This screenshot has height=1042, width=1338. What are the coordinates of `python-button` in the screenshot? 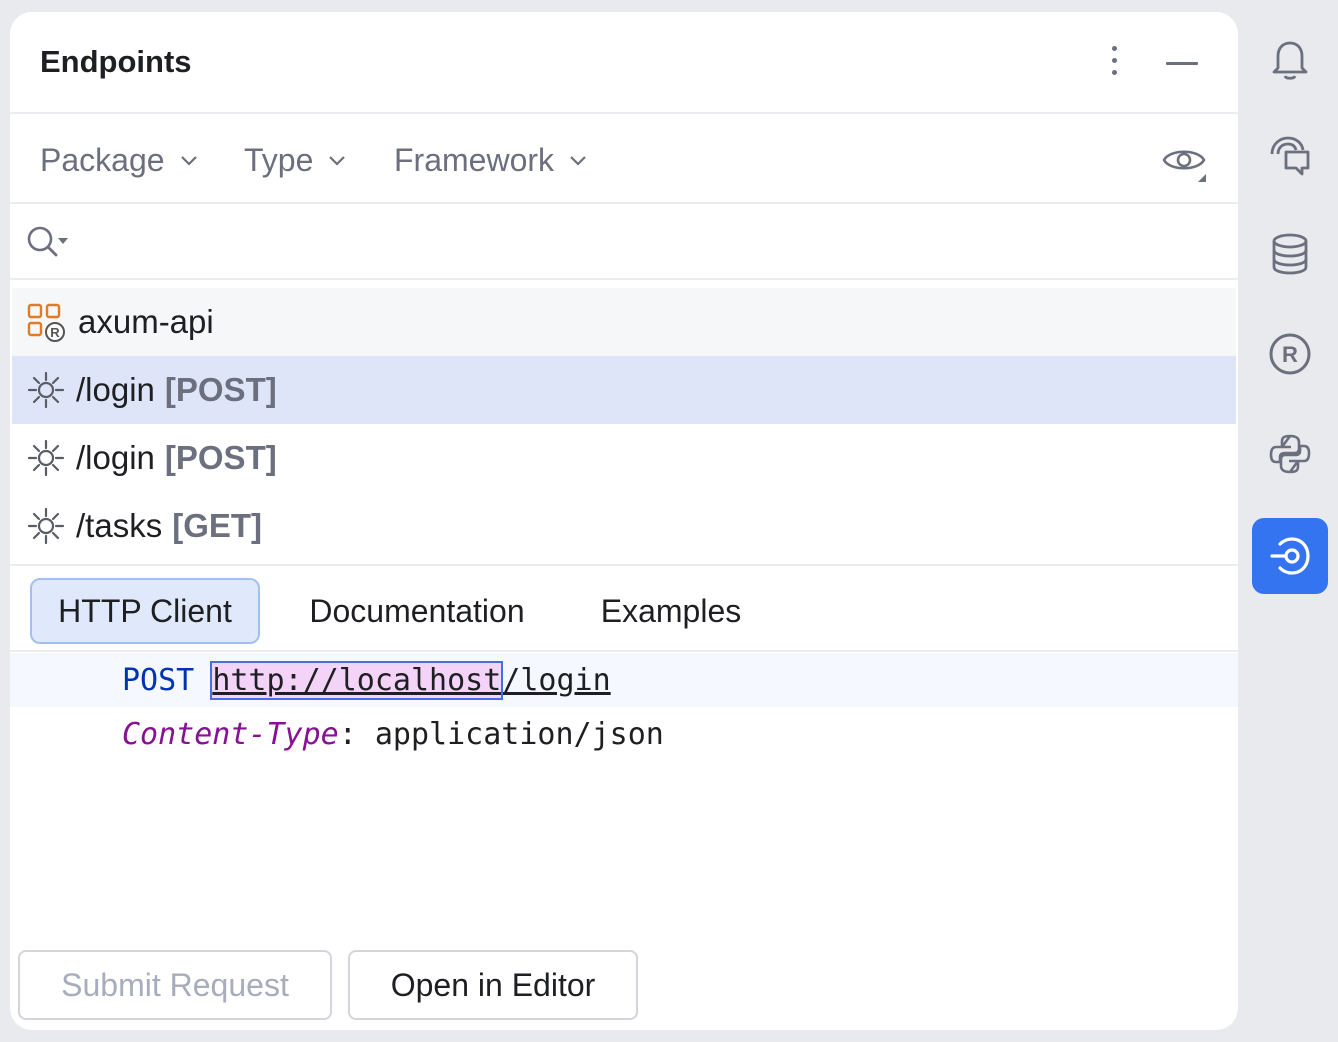 It's located at (1290, 454).